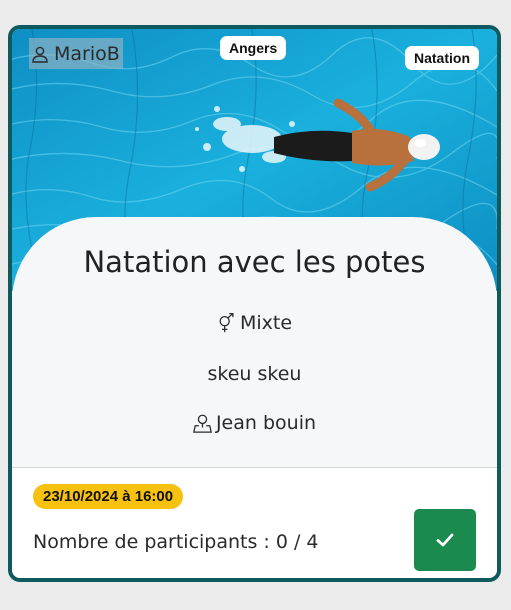 The width and height of the screenshot is (511, 610). I want to click on description-row: skeu skeu, so click(254, 374).